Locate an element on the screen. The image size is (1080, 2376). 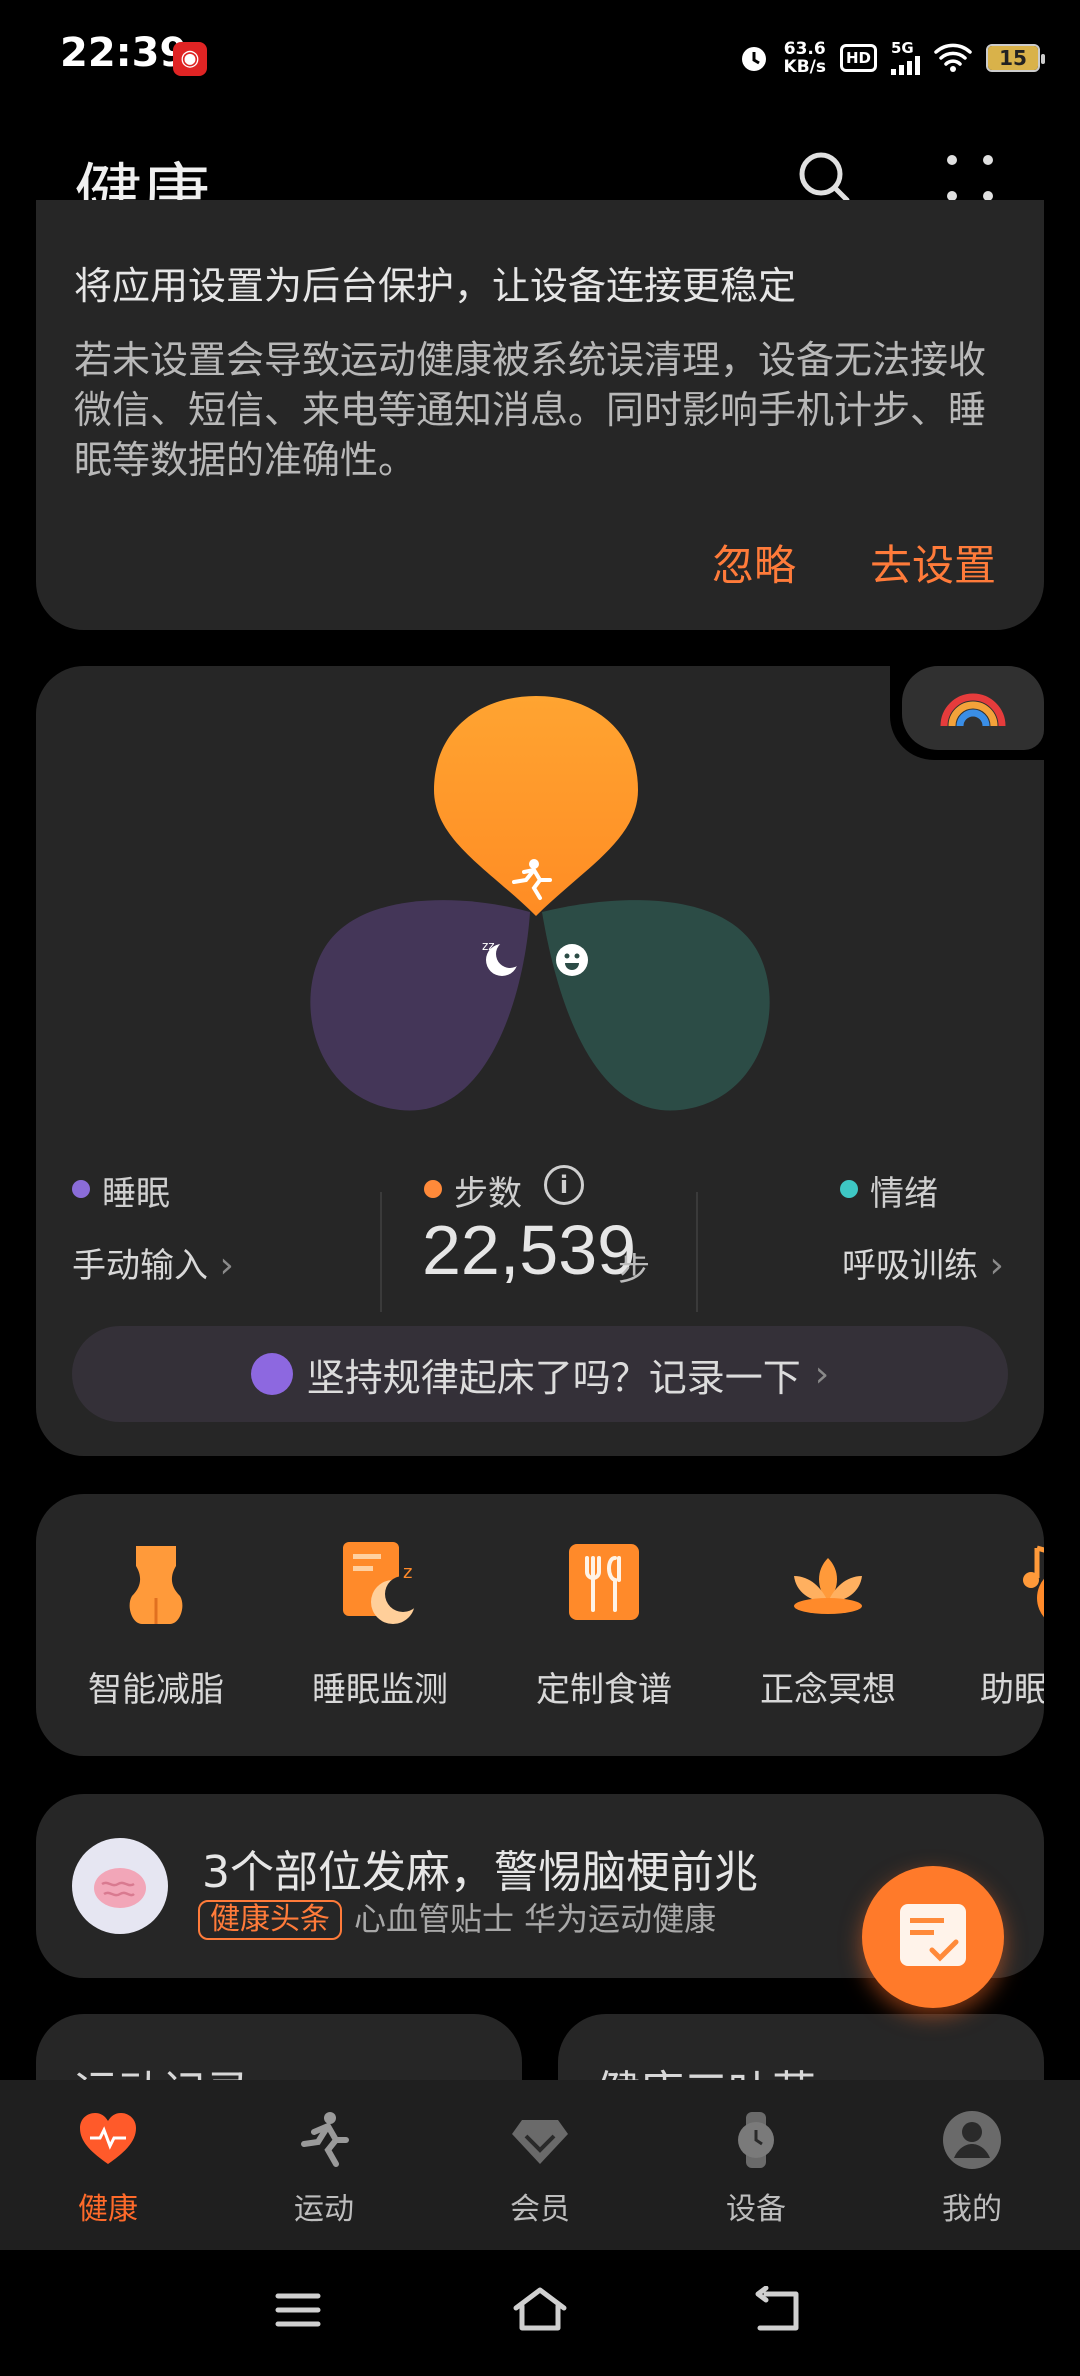
profile-icon is located at coordinates (972, 2140).